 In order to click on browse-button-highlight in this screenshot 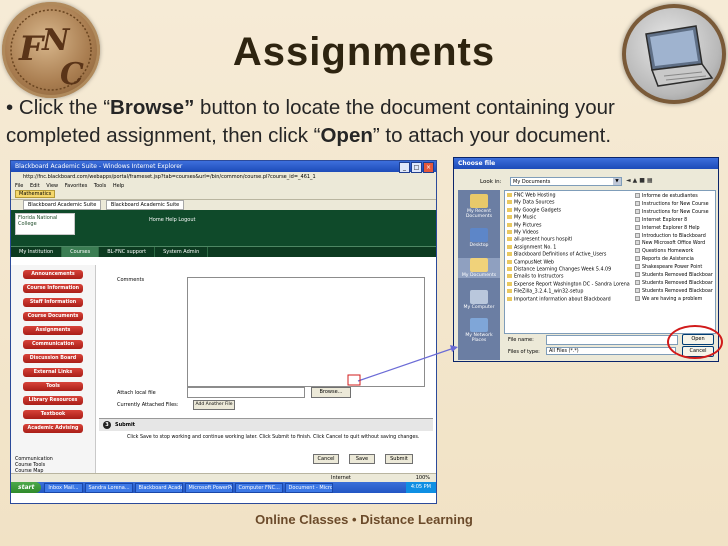, I will do `click(354, 380)`.